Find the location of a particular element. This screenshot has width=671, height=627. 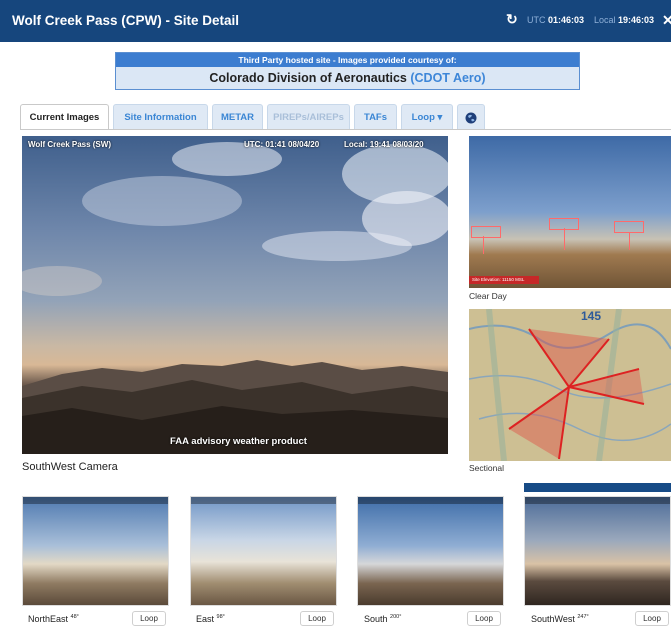

thumbnail-degrees: 48° is located at coordinates (74, 617).